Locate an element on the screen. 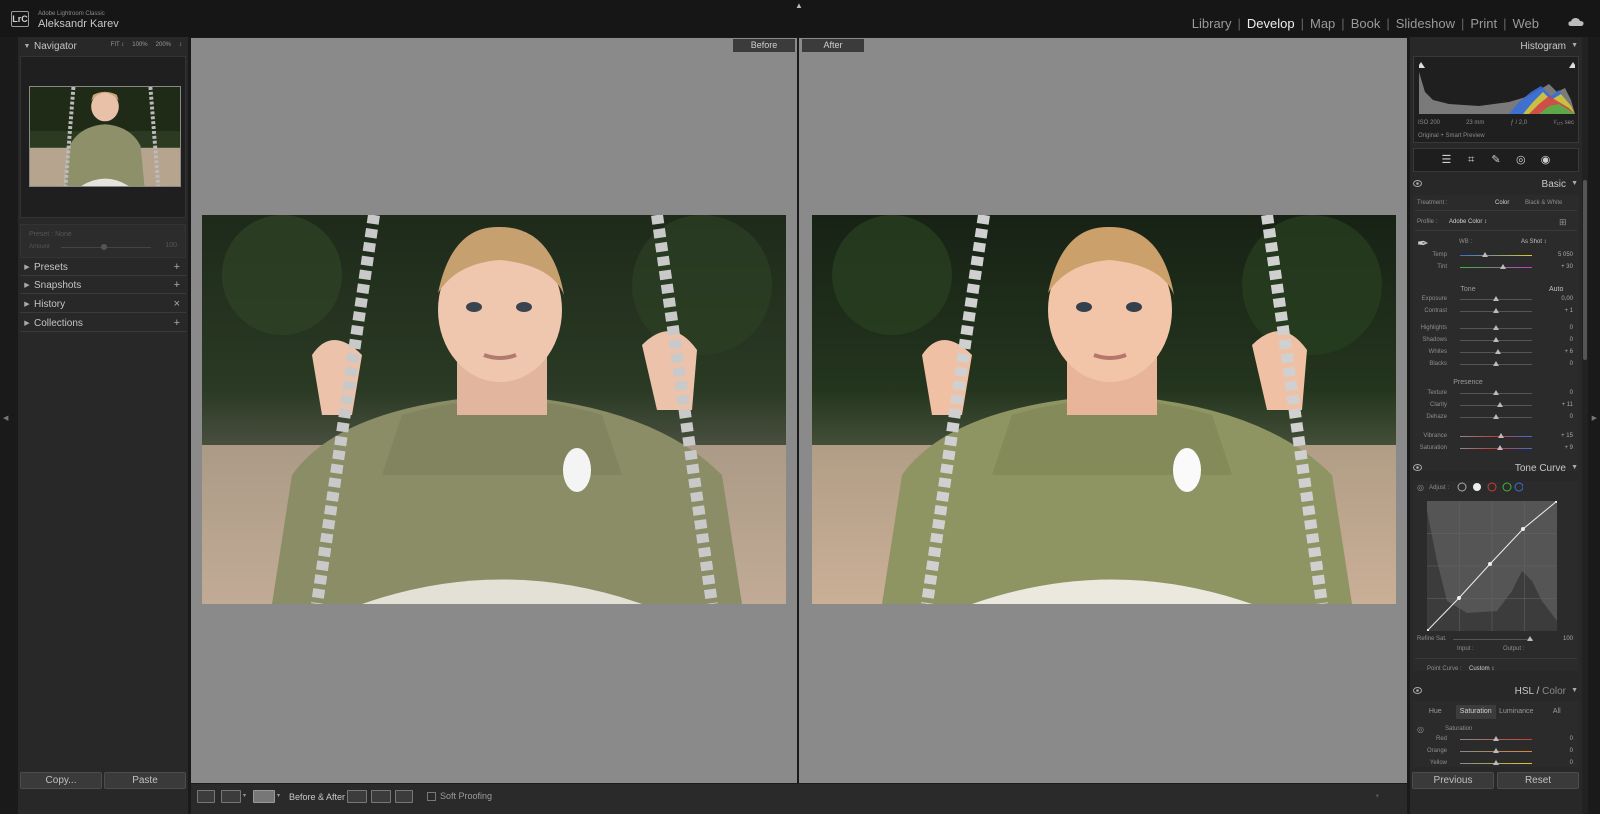 This screenshot has width=1600, height=814. tab-all: All is located at coordinates (1557, 712).